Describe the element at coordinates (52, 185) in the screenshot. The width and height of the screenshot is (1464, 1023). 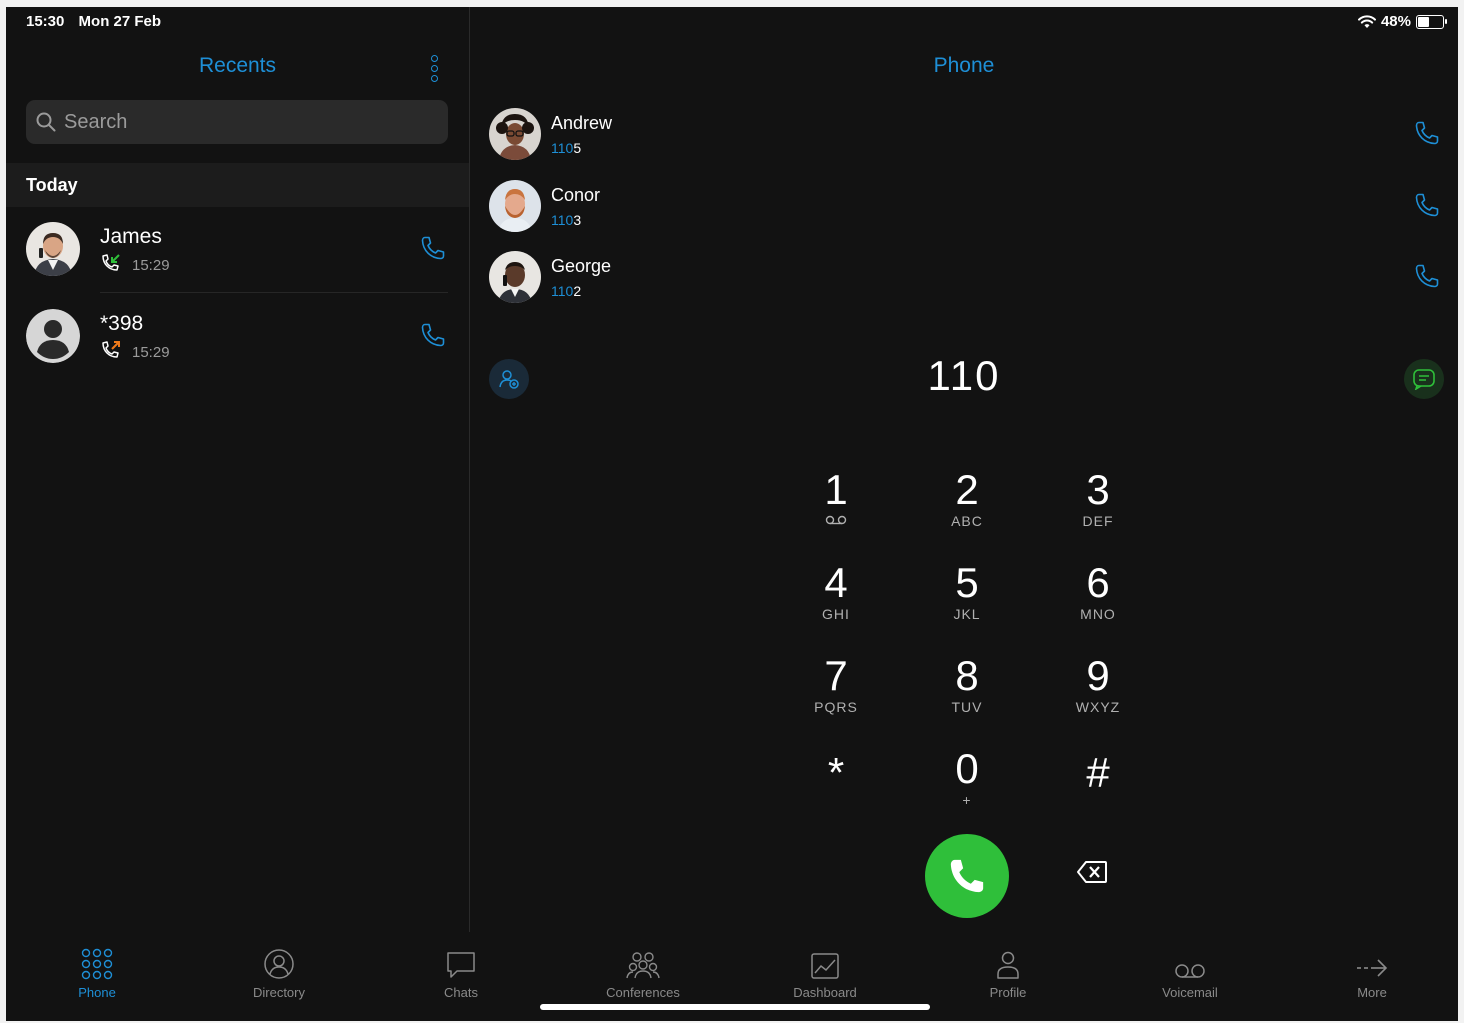
I see `section-title: Today` at that location.